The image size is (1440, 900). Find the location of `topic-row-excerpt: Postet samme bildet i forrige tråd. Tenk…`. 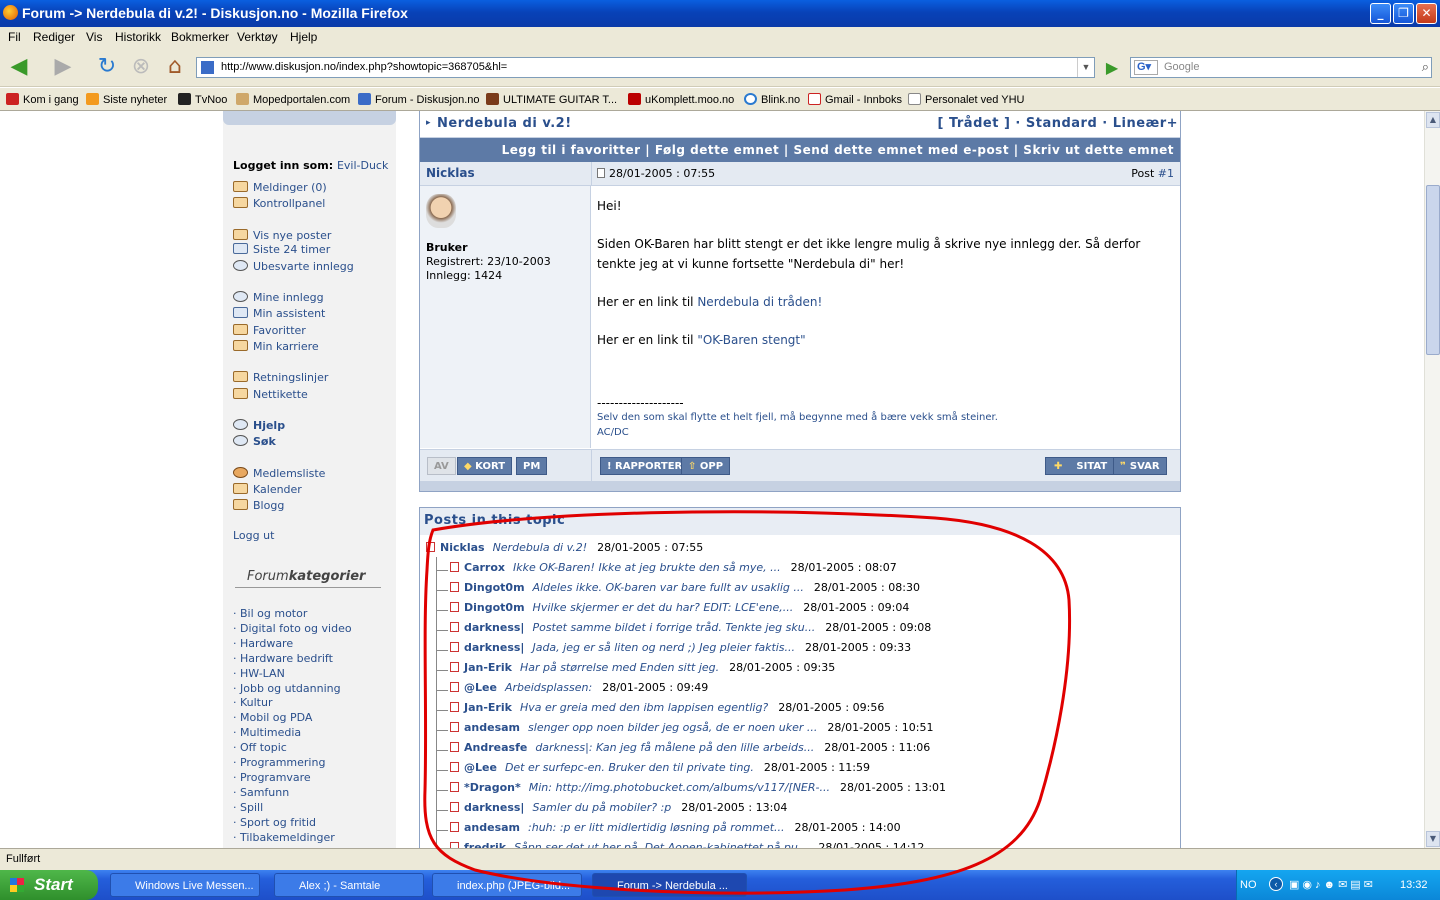

topic-row-excerpt: Postet samme bildet i forrige tråd. Tenk… is located at coordinates (673, 627).